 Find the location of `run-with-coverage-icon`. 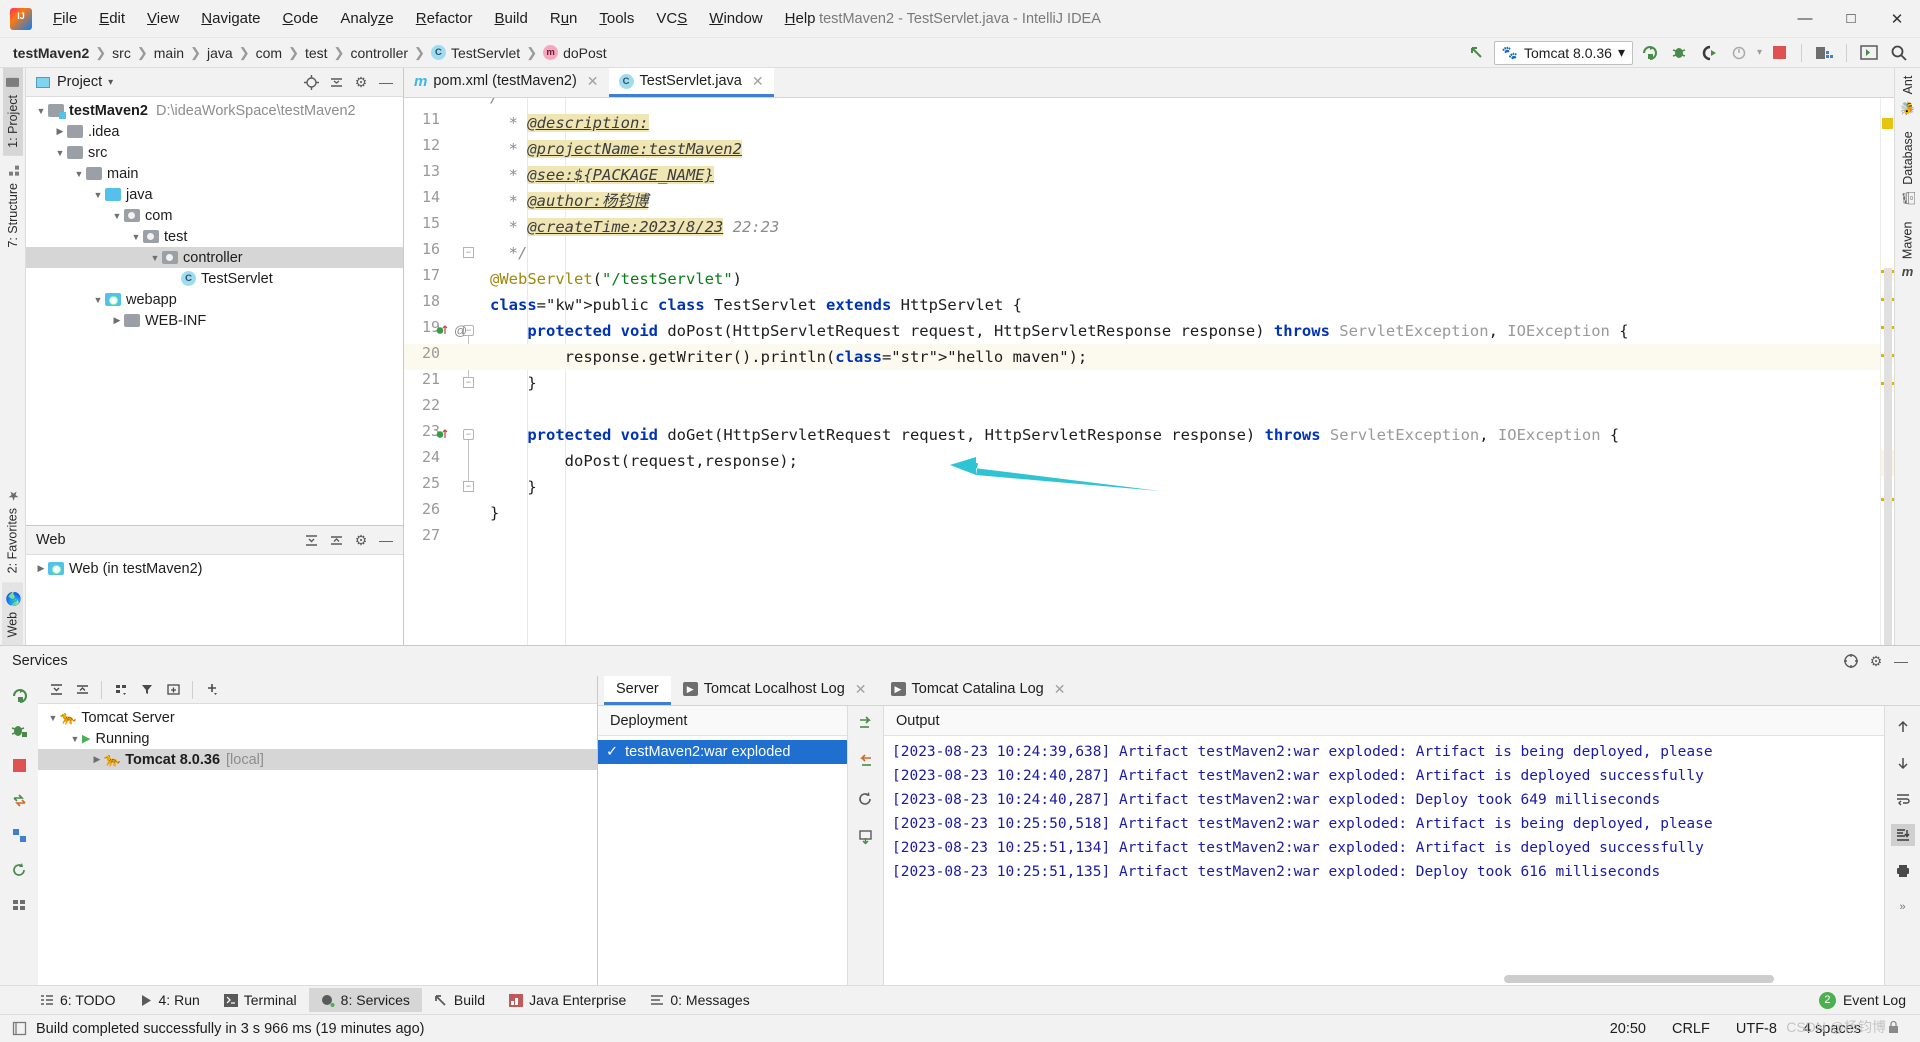

run-with-coverage-icon is located at coordinates (1710, 53).